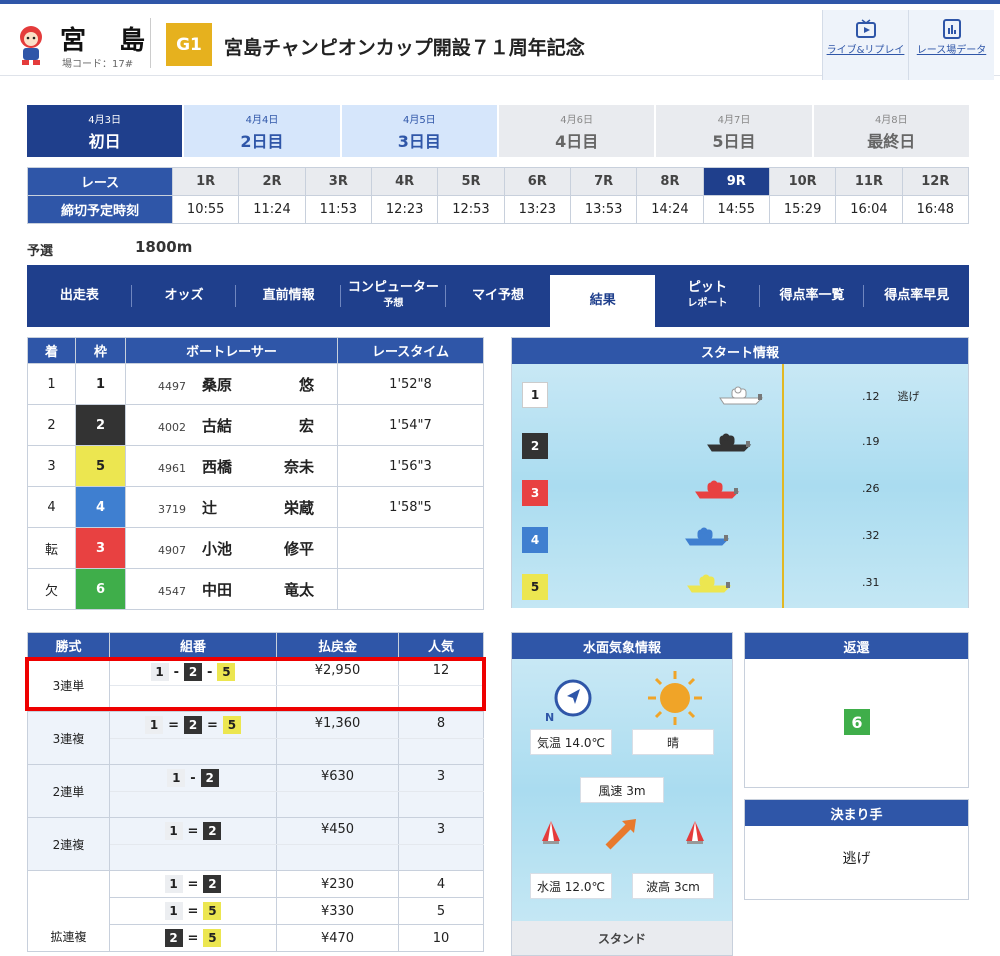 Image resolution: width=1000 pixels, height=956 pixels. Describe the element at coordinates (471, 181) in the screenshot. I see `race-tab-5R: 5R` at that location.